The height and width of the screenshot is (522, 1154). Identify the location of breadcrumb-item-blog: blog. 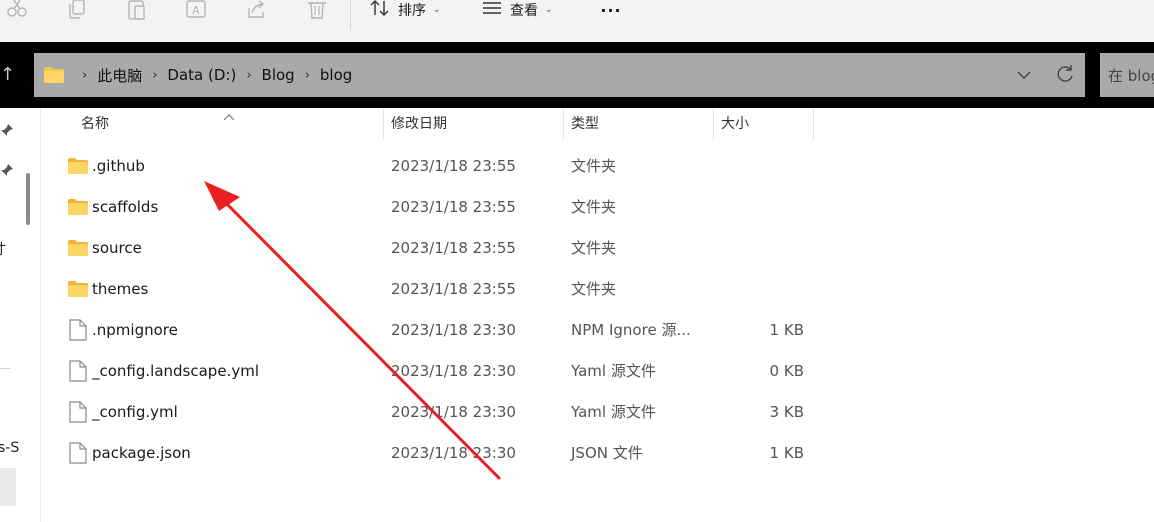
(336, 75).